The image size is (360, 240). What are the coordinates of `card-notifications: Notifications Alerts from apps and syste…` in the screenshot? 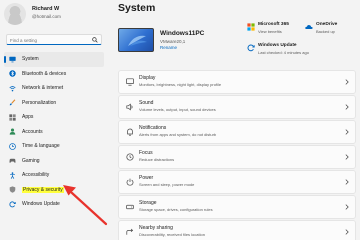 It's located at (237, 132).